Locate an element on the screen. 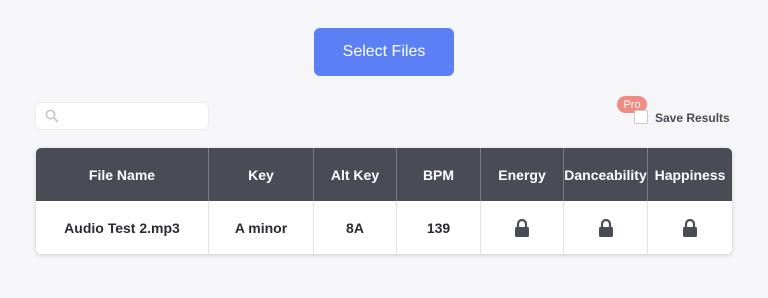  select-files-button: Select Files is located at coordinates (384, 52).